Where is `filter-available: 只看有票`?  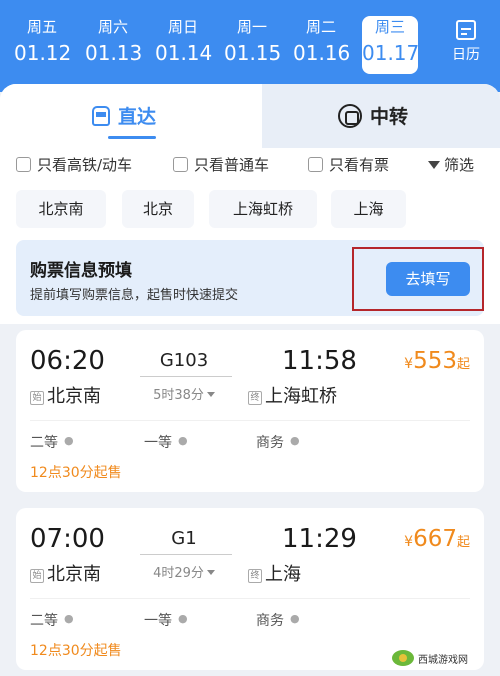
filter-available: 只看有票 is located at coordinates (348, 164).